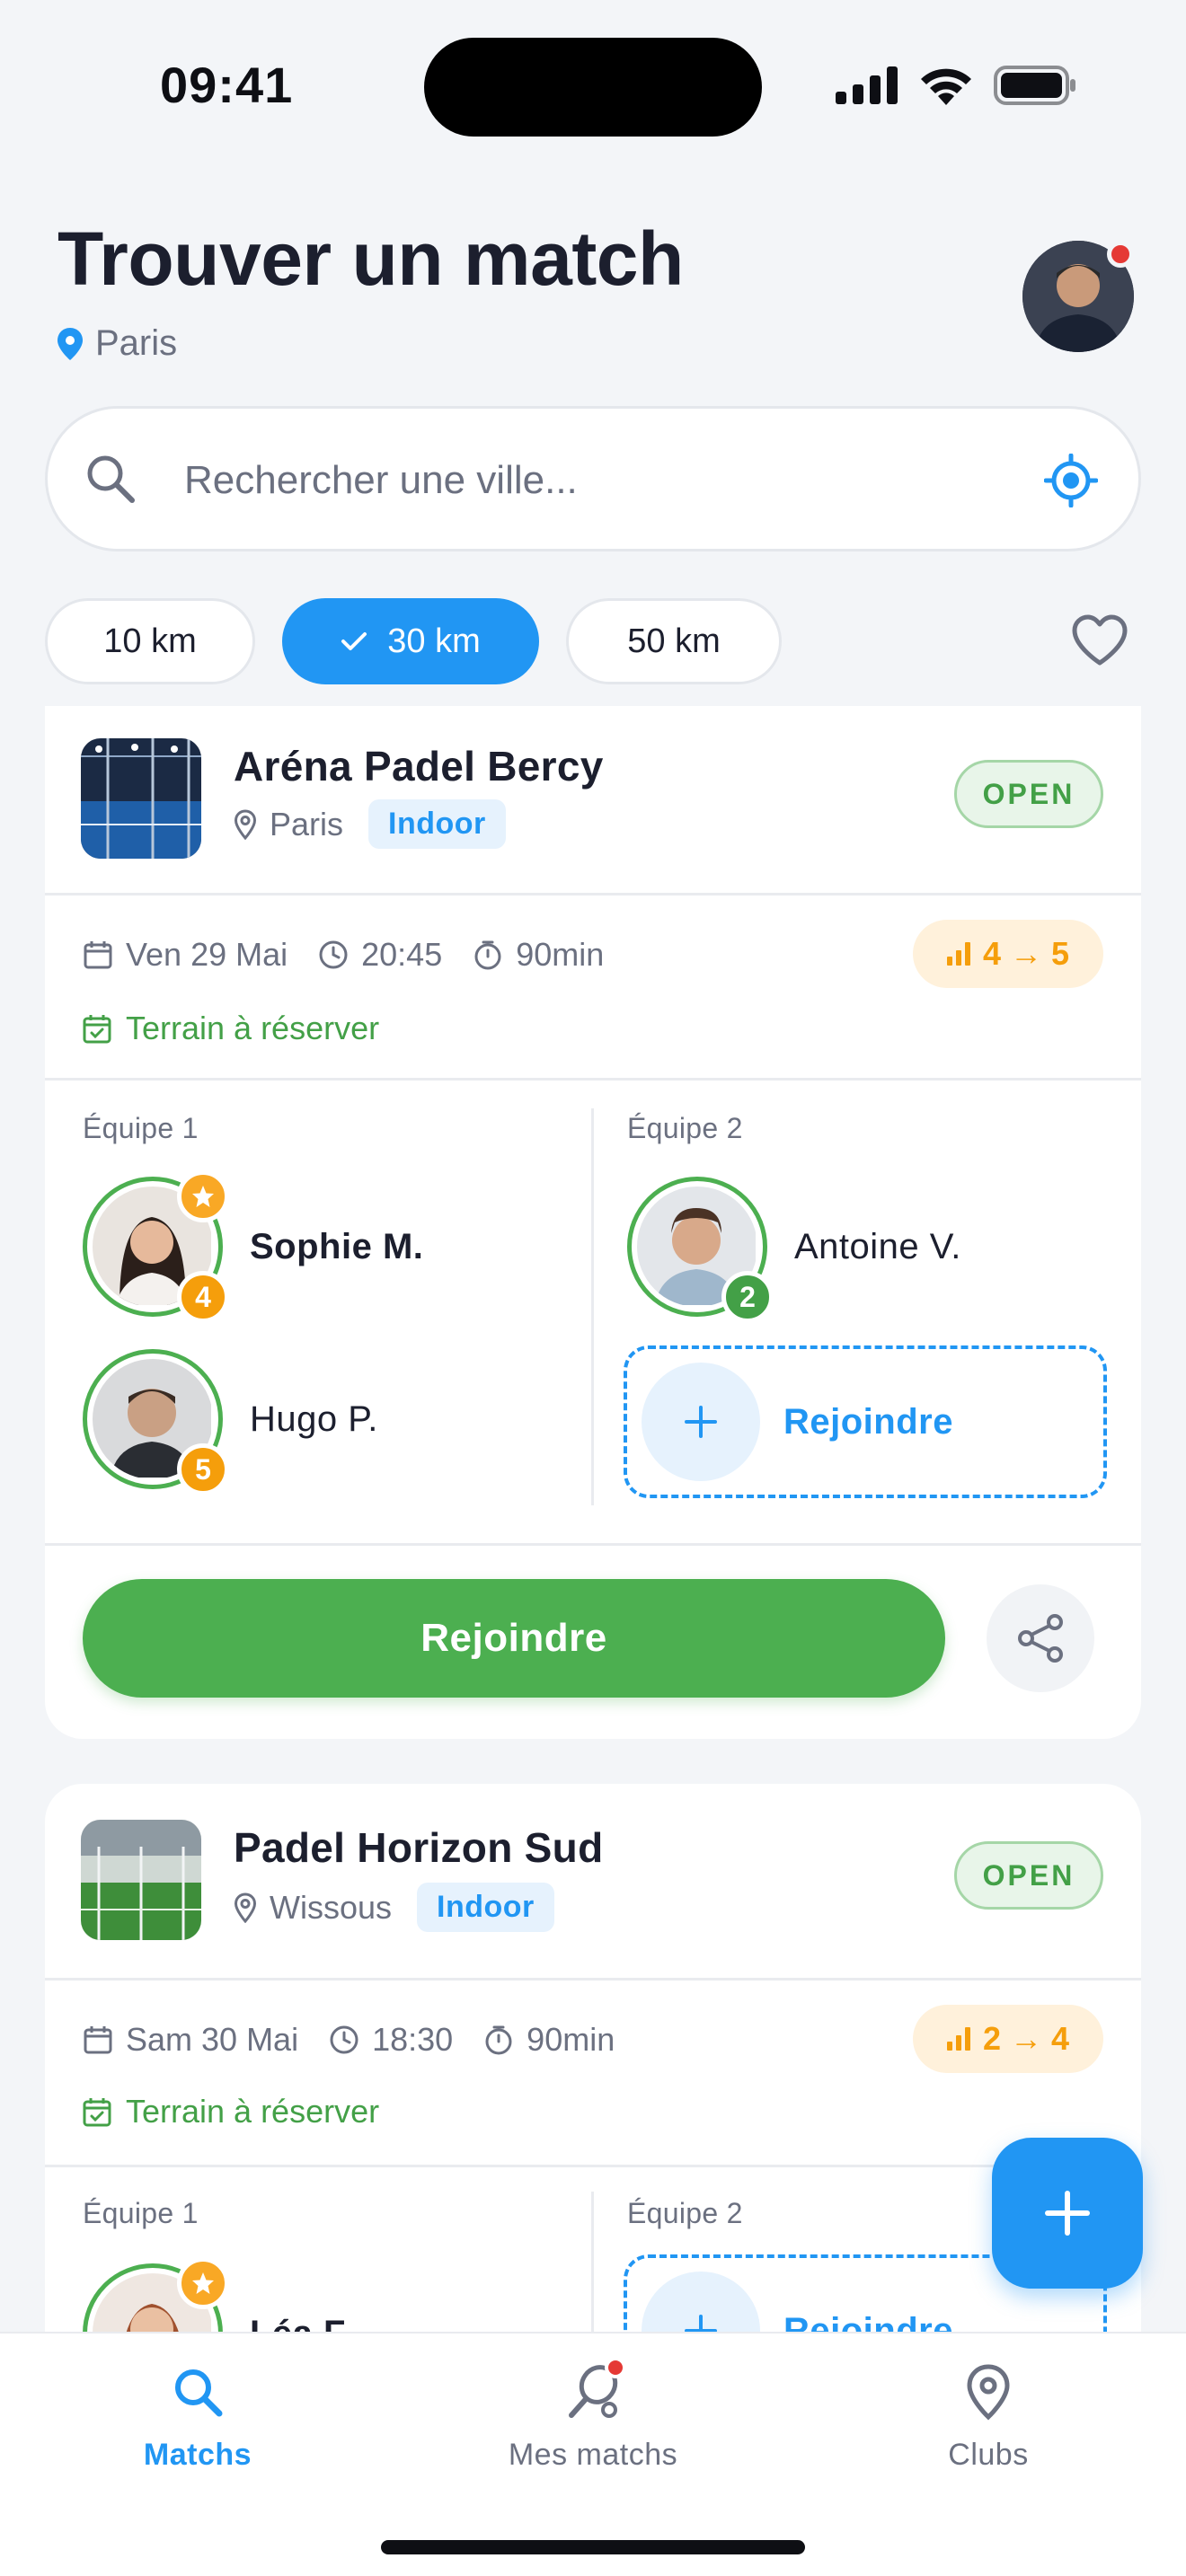 The image size is (1186, 2576). What do you see at coordinates (307, 823) in the screenshot?
I see `club-city: Paris` at bounding box center [307, 823].